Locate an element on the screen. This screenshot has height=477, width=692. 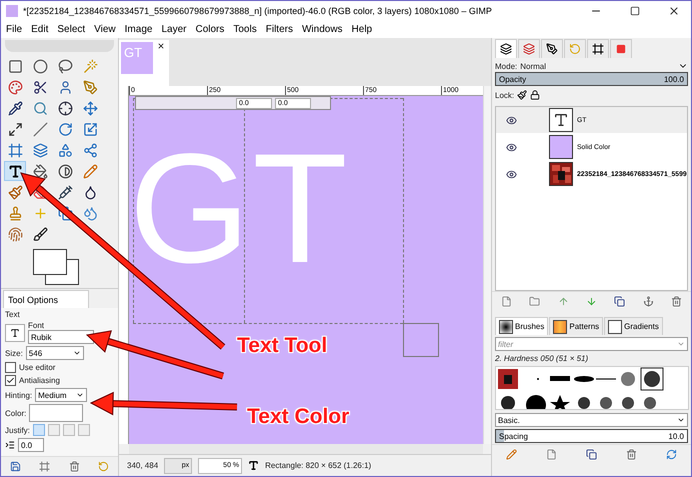
pencil-icon is located at coordinates (512, 454).